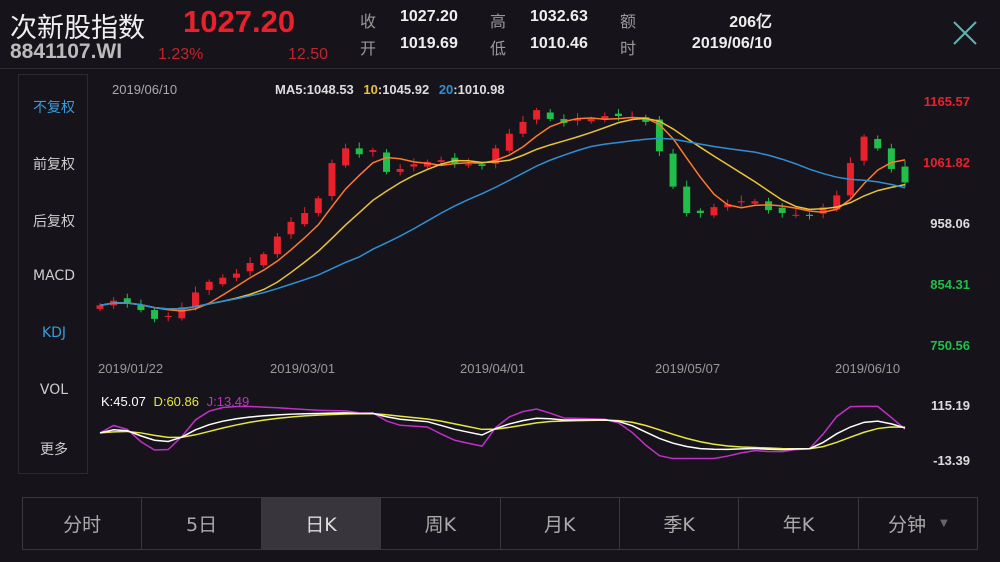 This screenshot has width=1000, height=562. Describe the element at coordinates (403, 89) in the screenshot. I see `ma10-value: :1045.92` at that location.